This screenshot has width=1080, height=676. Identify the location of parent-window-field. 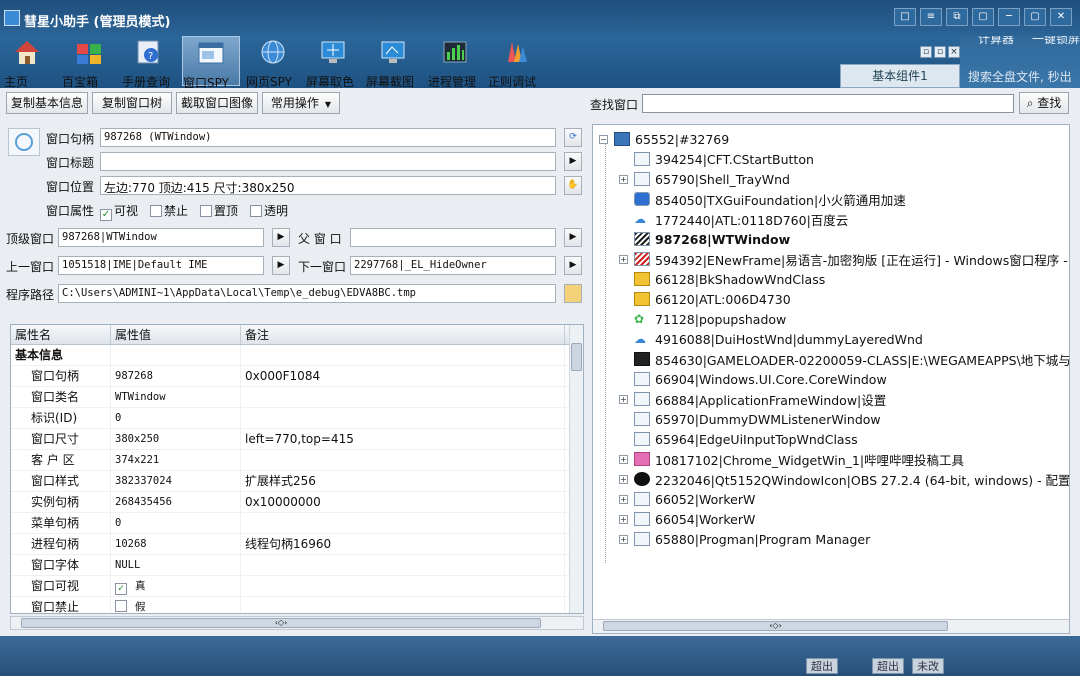
(453, 237).